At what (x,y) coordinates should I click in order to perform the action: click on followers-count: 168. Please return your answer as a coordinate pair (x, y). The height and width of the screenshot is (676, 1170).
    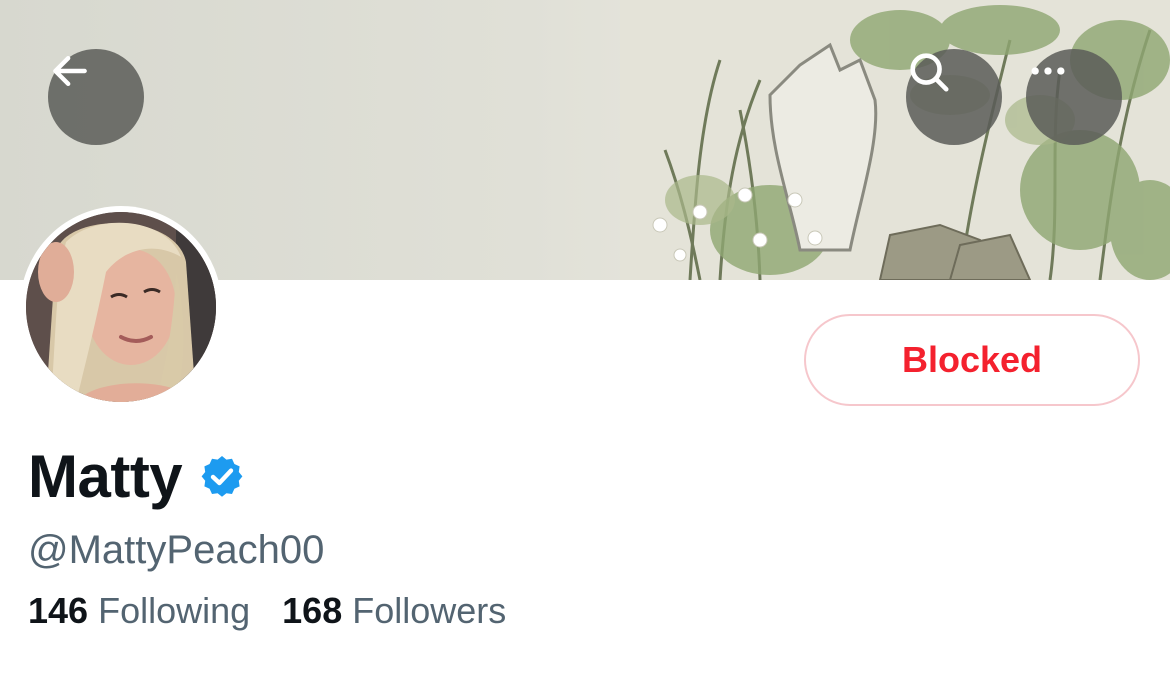
    Looking at the image, I should click on (312, 610).